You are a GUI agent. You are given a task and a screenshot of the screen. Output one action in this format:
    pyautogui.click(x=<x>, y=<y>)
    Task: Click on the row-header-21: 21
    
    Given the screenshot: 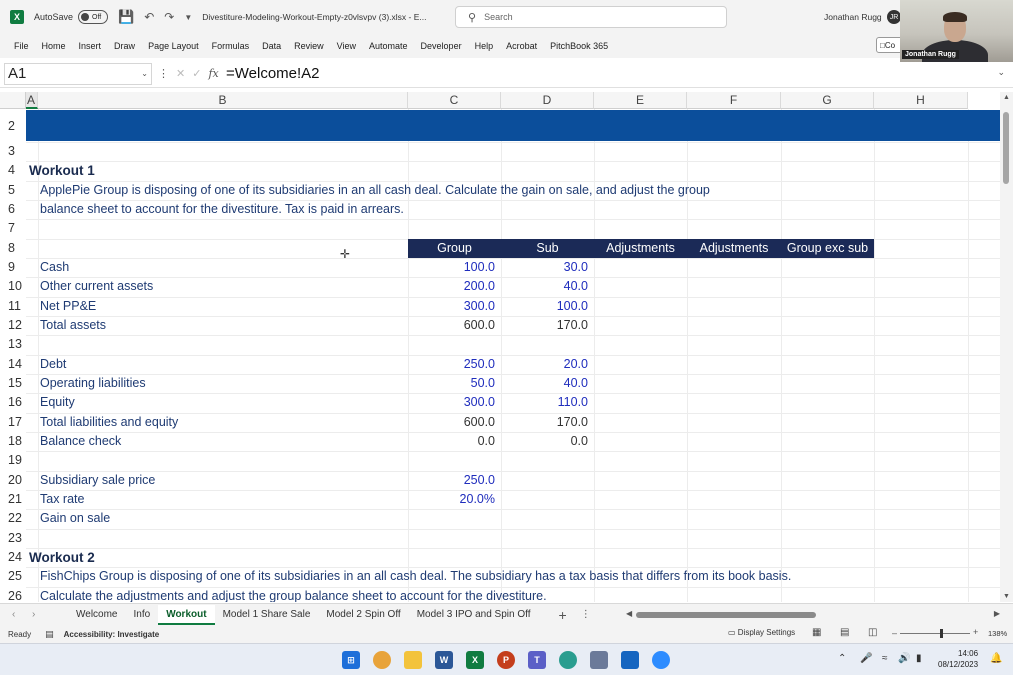 What is the action you would take?
    pyautogui.click(x=13, y=499)
    